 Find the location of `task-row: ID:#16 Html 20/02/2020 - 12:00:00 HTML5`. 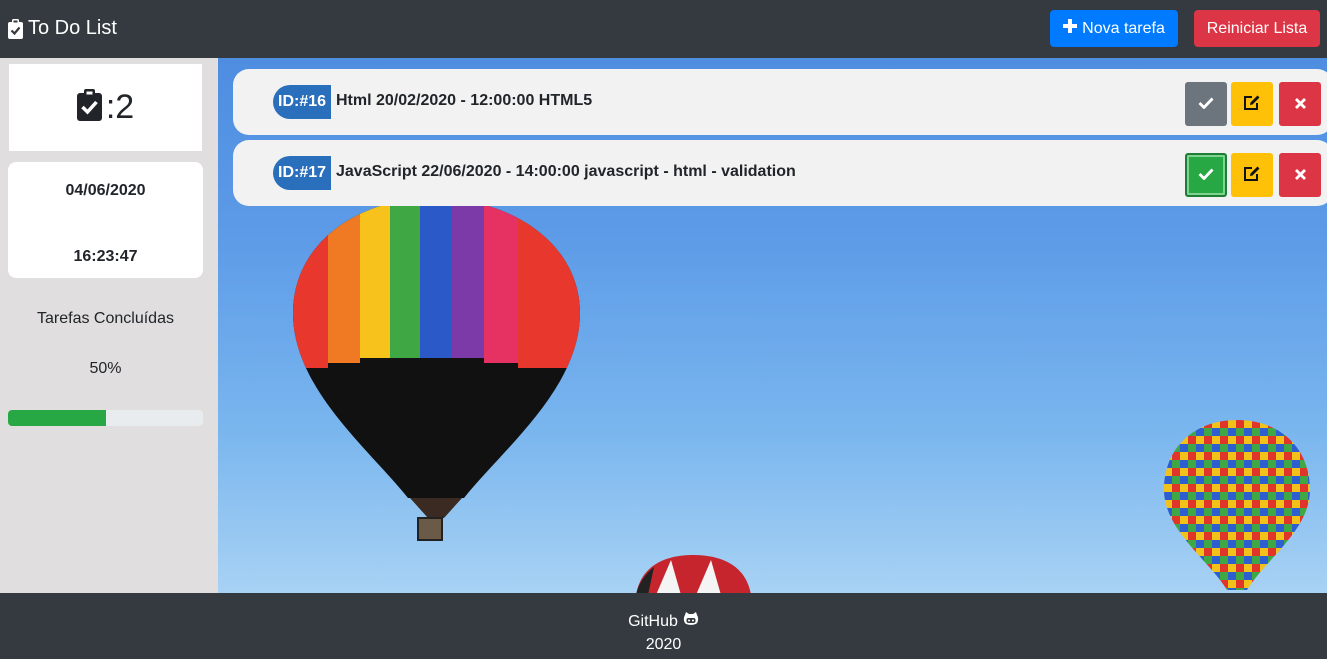

task-row: ID:#16 Html 20/02/2020 - 12:00:00 HTML5 is located at coordinates (780, 102).